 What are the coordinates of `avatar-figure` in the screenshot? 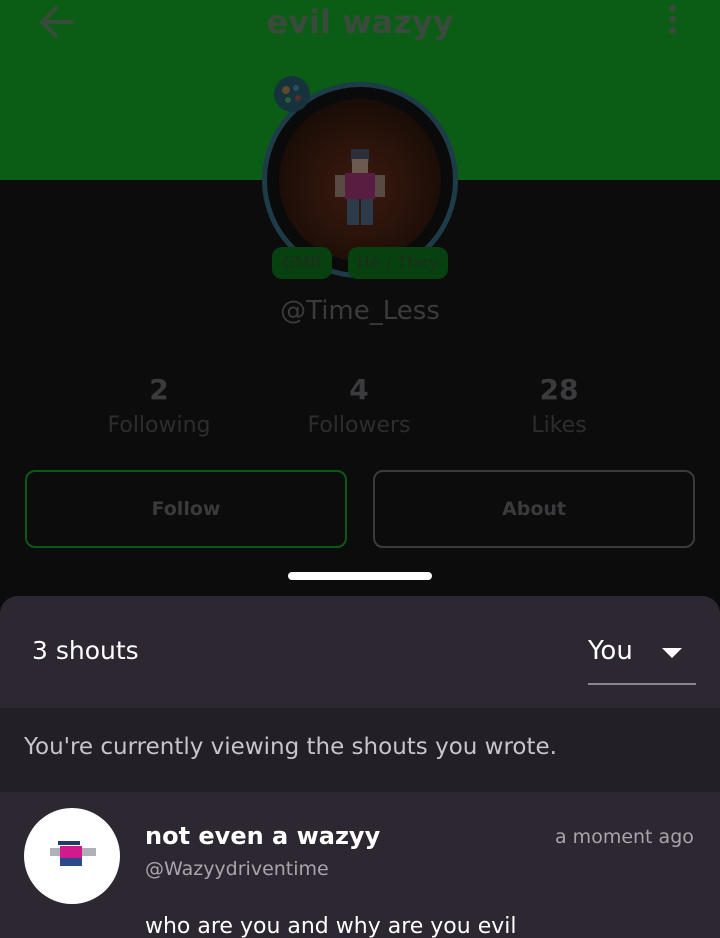 It's located at (360, 187).